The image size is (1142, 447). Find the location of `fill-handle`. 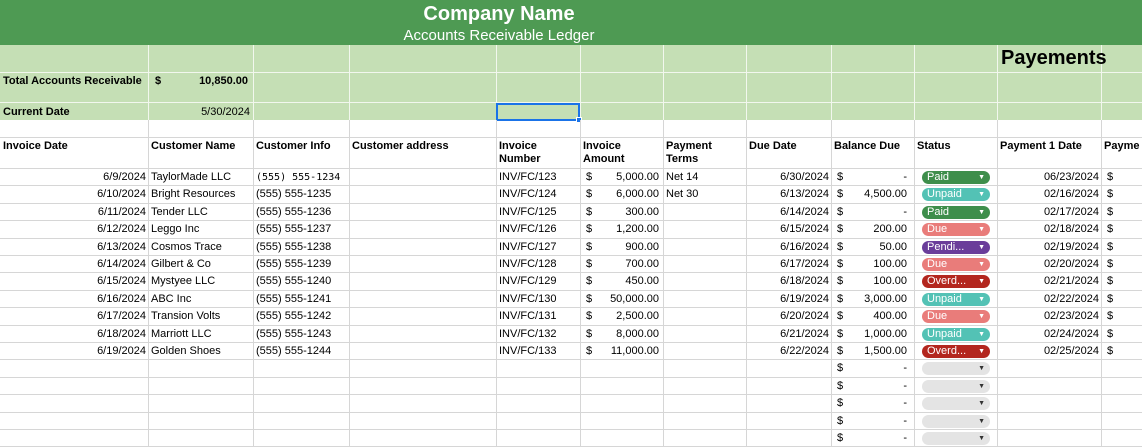

fill-handle is located at coordinates (579, 120).